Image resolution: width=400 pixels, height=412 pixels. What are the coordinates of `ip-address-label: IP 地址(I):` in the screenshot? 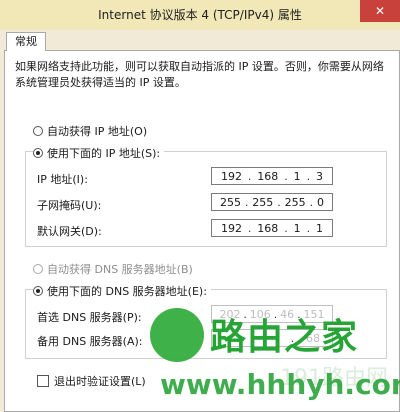 It's located at (62, 179).